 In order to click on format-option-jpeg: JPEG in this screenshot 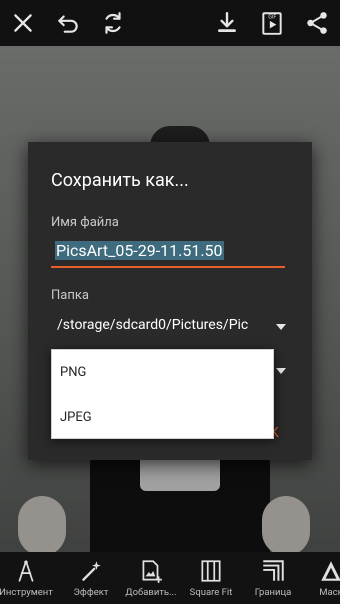, I will do `click(163, 417)`.